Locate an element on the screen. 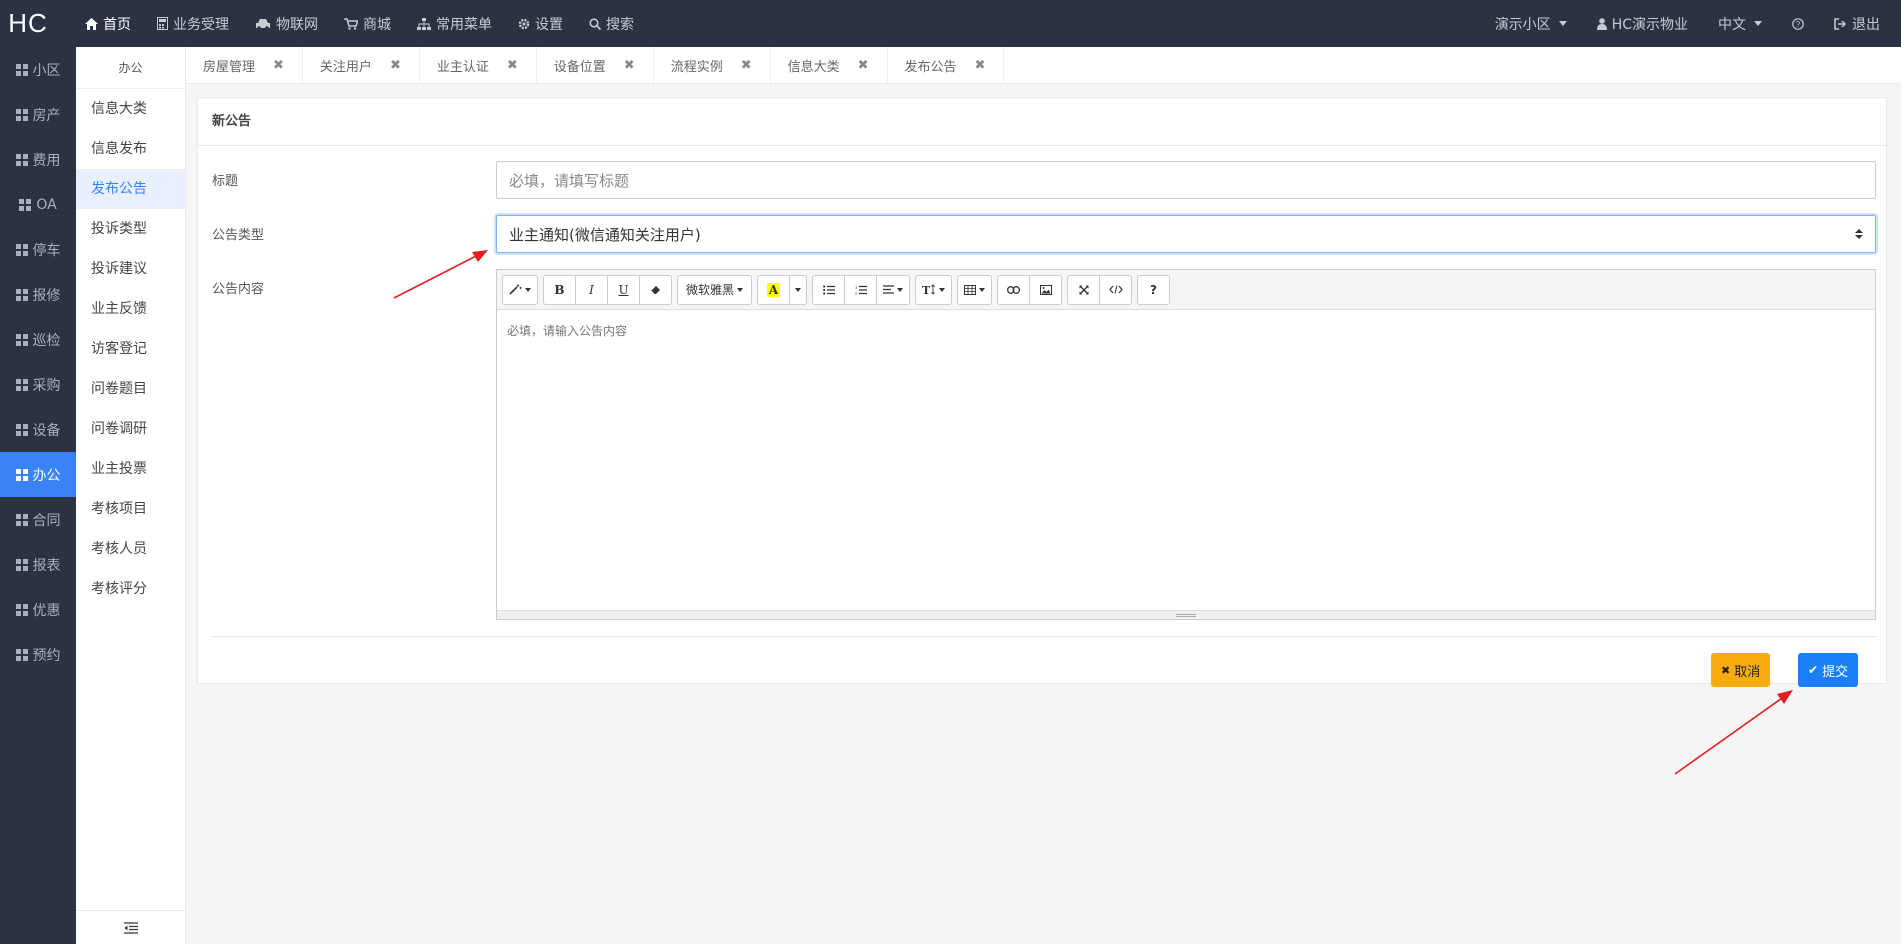 The width and height of the screenshot is (1901, 944). sidebar-item-property: 房产 is located at coordinates (38, 114).